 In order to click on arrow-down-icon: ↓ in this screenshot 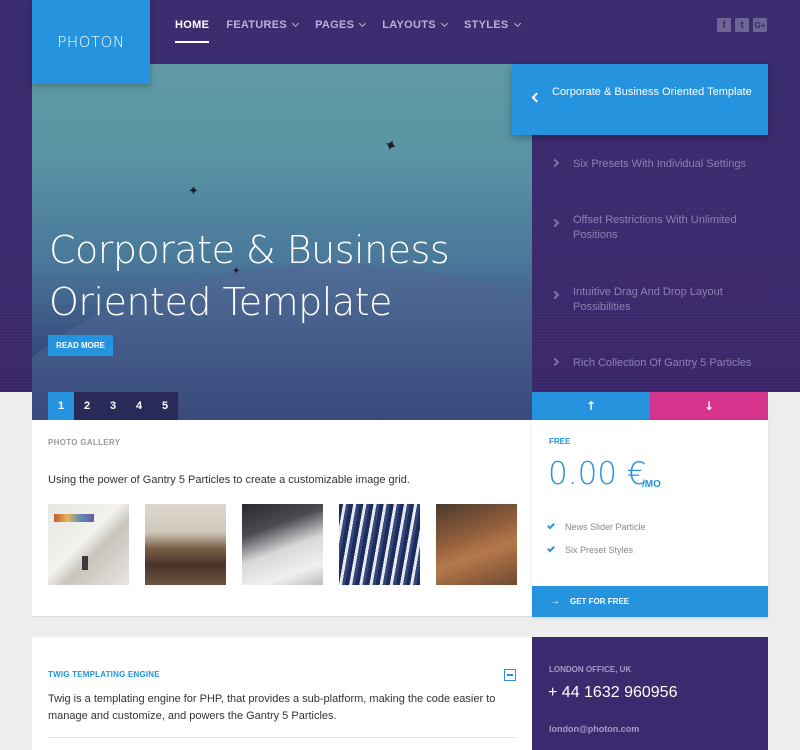, I will do `click(709, 406)`.